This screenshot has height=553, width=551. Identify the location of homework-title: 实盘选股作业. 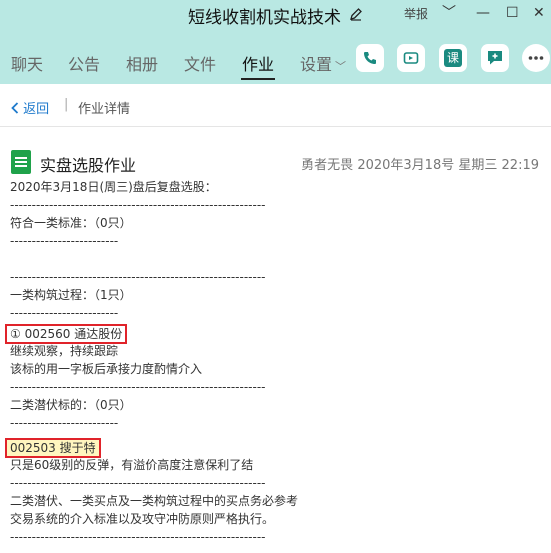
(88, 165).